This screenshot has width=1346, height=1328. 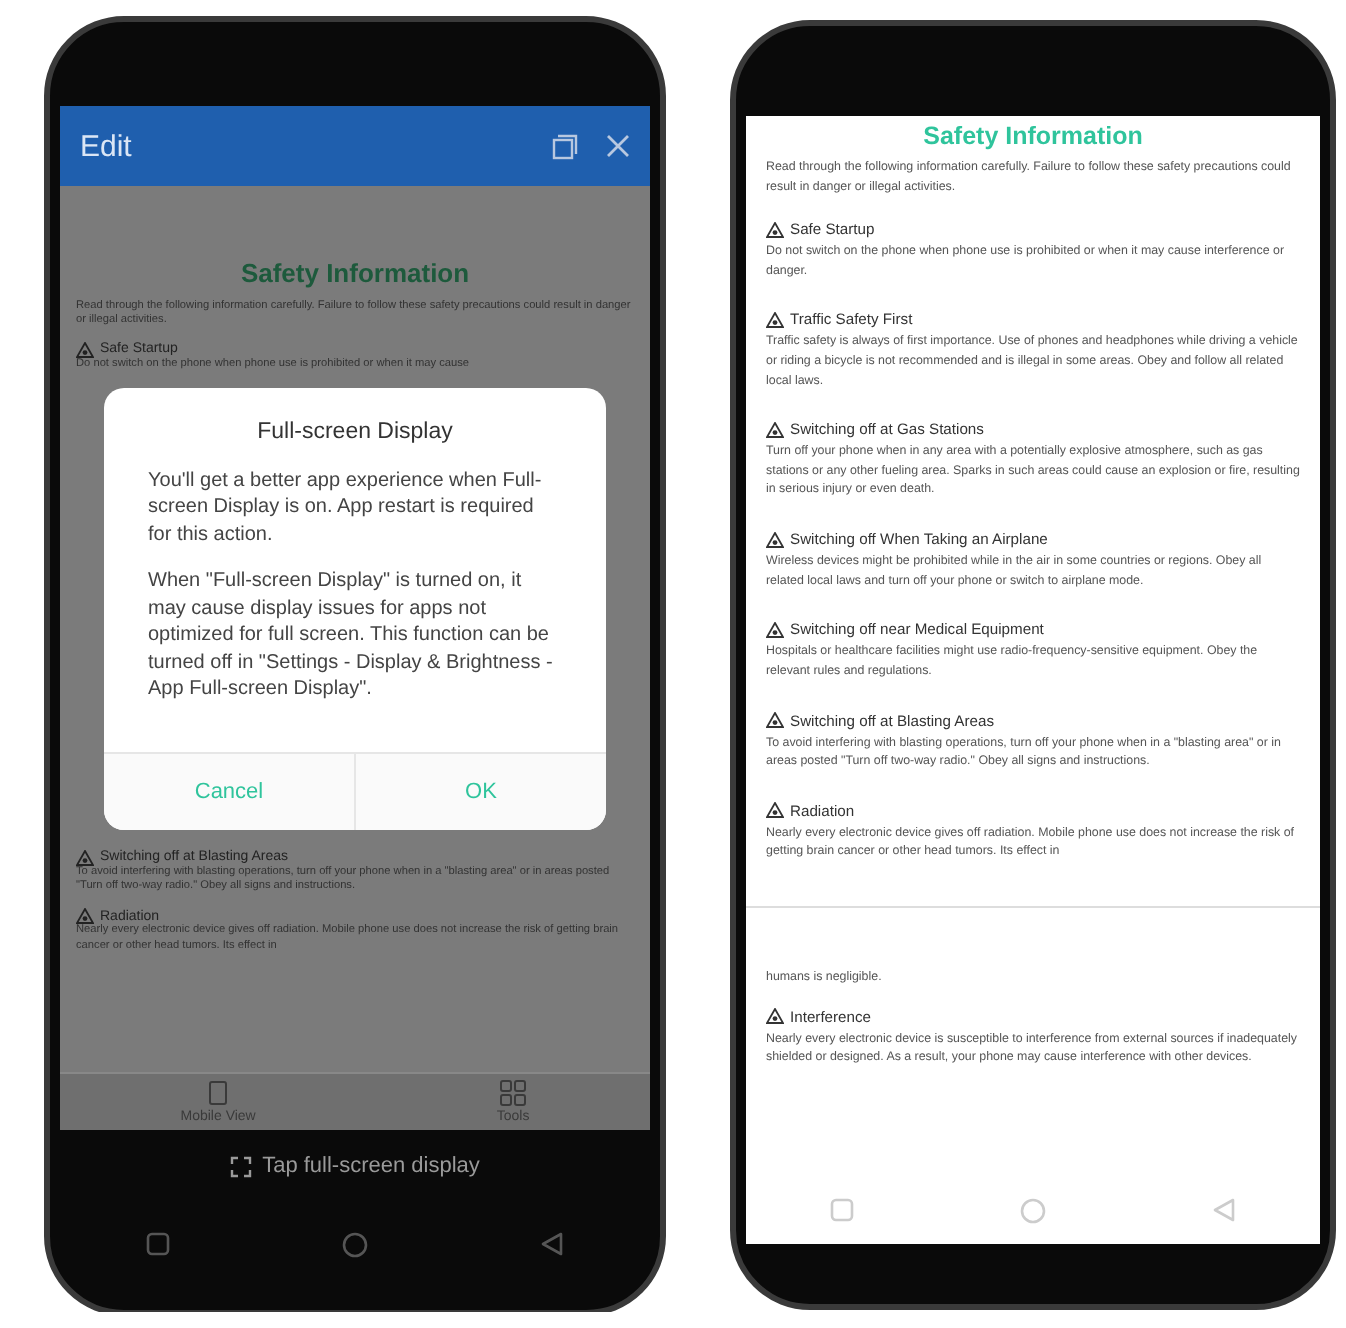 What do you see at coordinates (345, 508) in the screenshot?
I see `dialog-text: You'll get a better app experience when Full-screen Display is on. App restart is required for this action.` at bounding box center [345, 508].